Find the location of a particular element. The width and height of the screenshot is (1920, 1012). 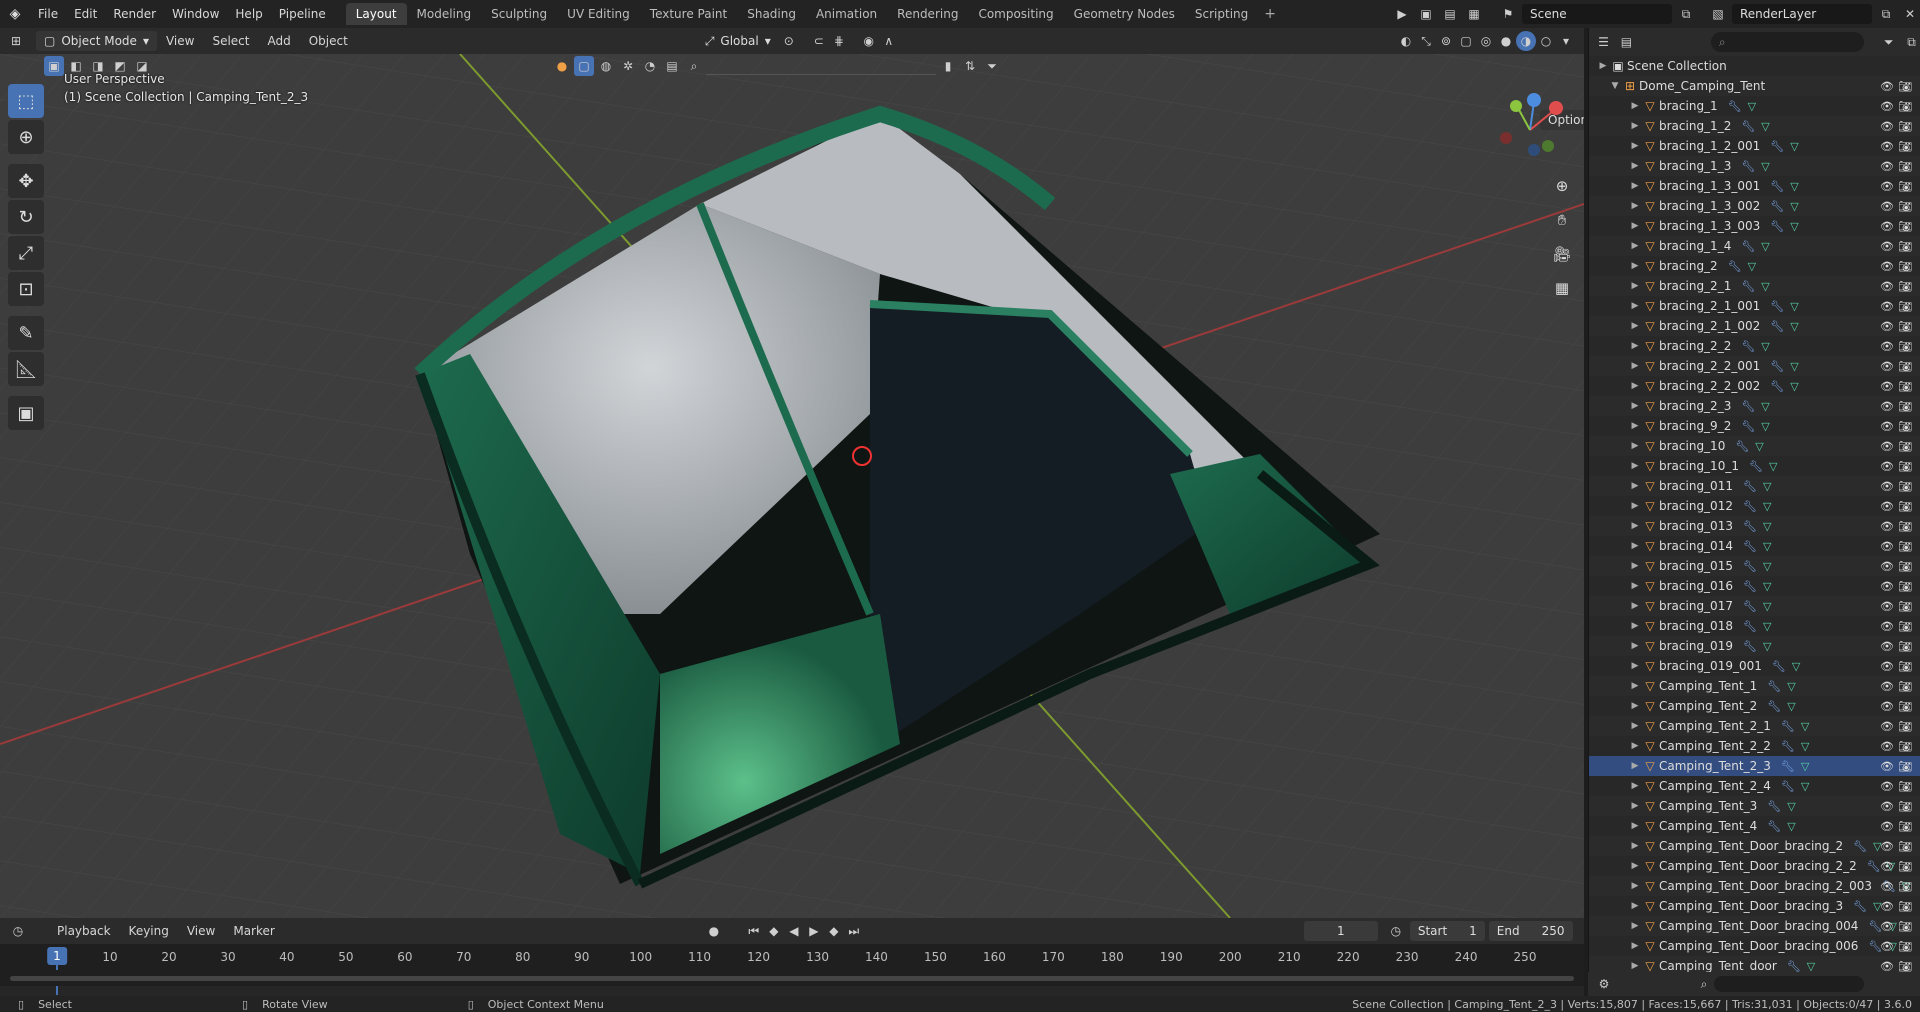

bookmark-icon: ▮ is located at coordinates (948, 66).